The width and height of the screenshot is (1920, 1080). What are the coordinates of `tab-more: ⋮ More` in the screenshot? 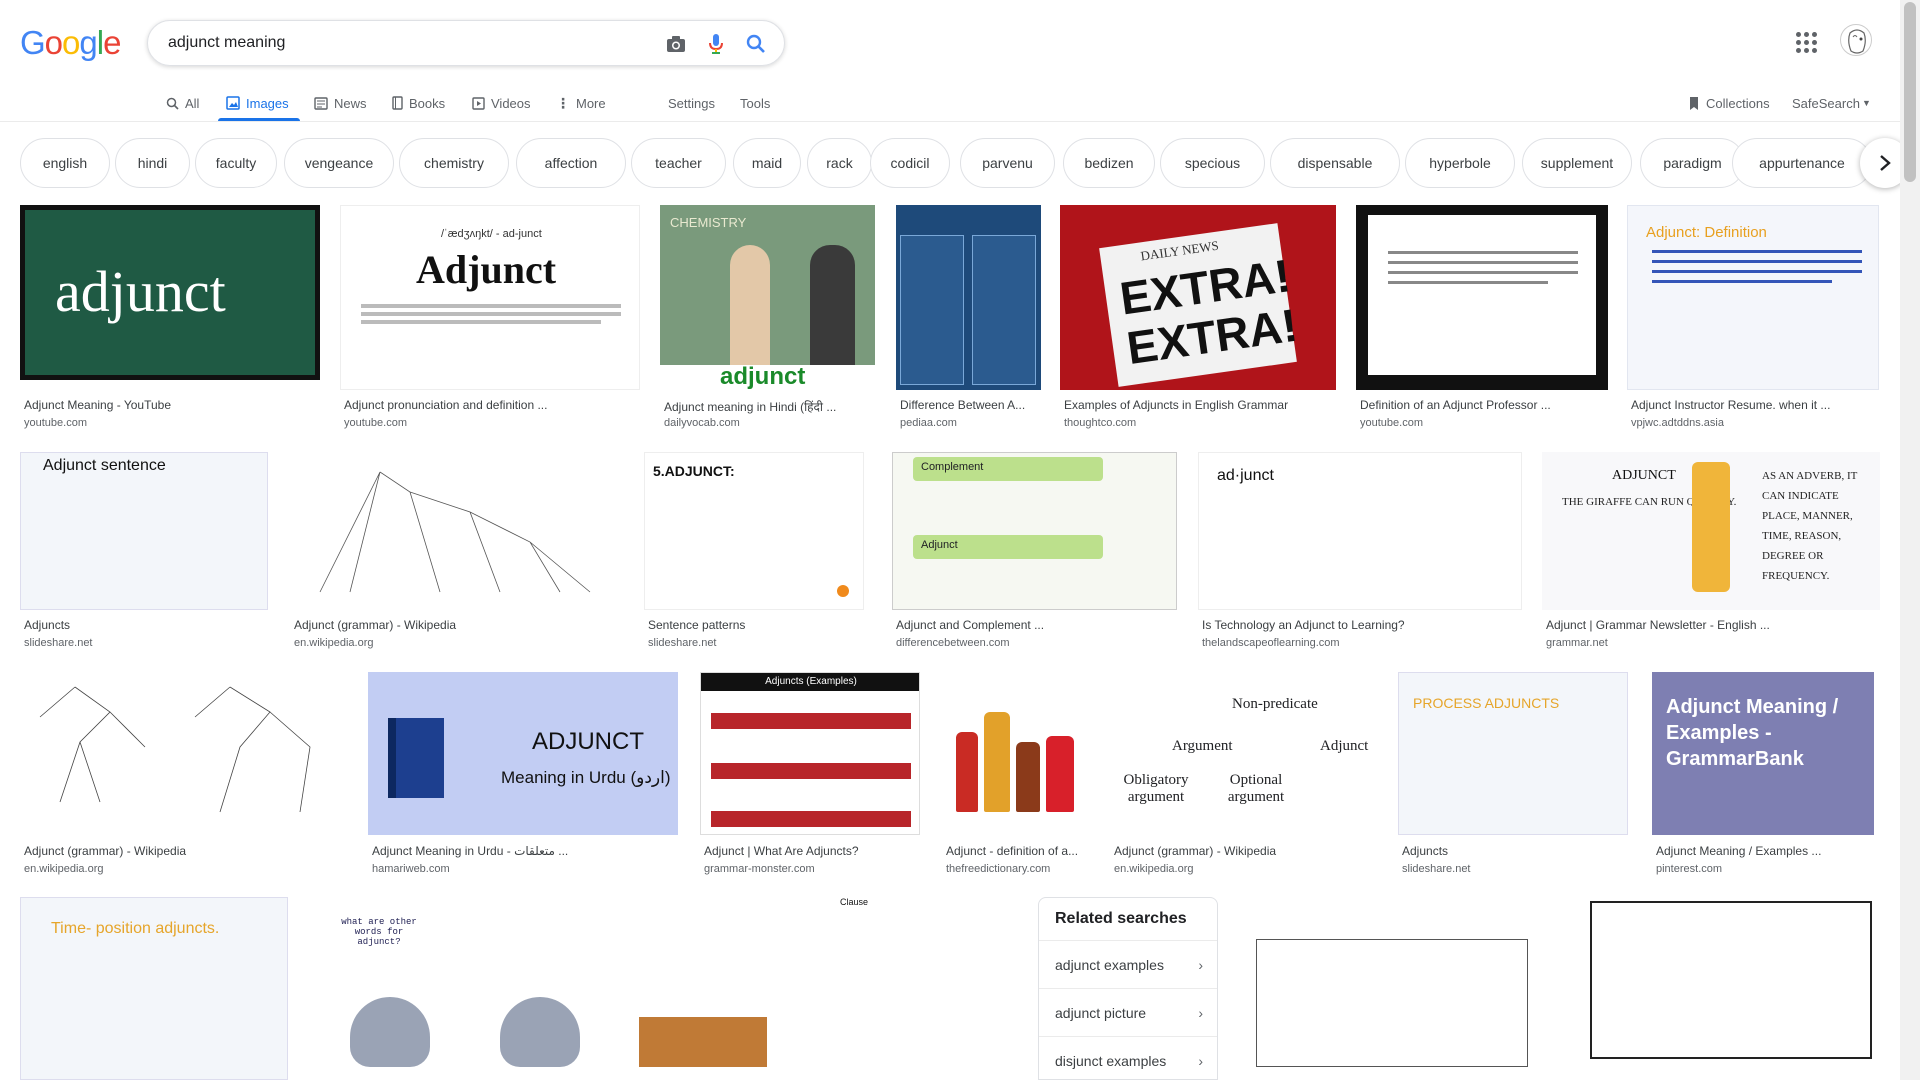 It's located at (581, 103).